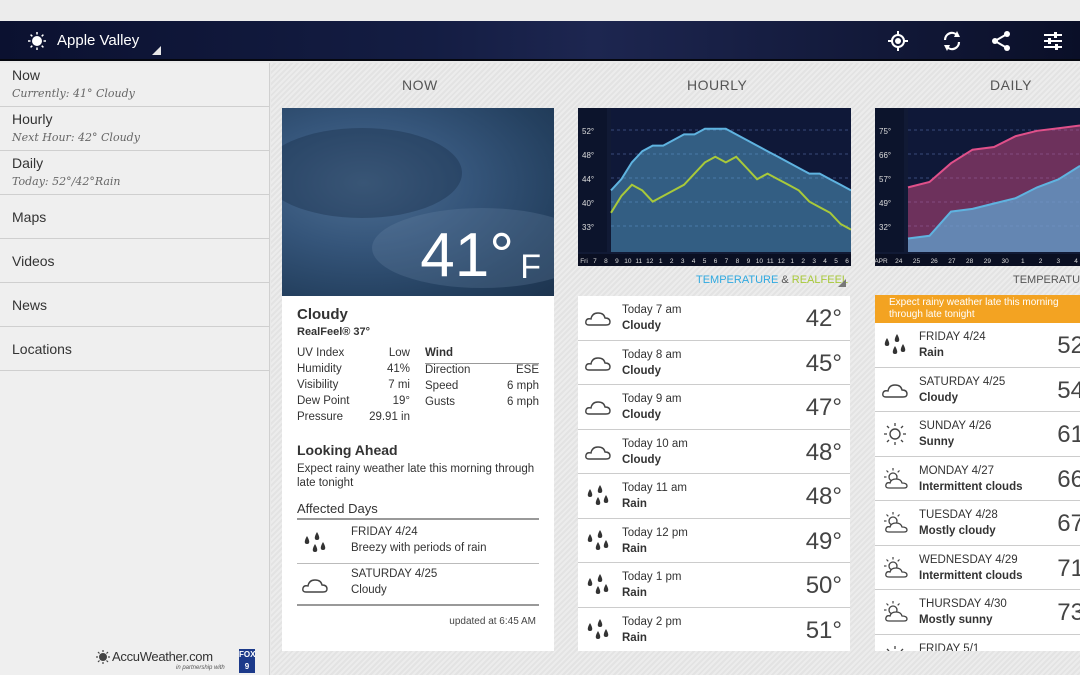 The width and height of the screenshot is (1080, 675). Describe the element at coordinates (26, 75) in the screenshot. I see `sidebar-item-label: Now` at that location.